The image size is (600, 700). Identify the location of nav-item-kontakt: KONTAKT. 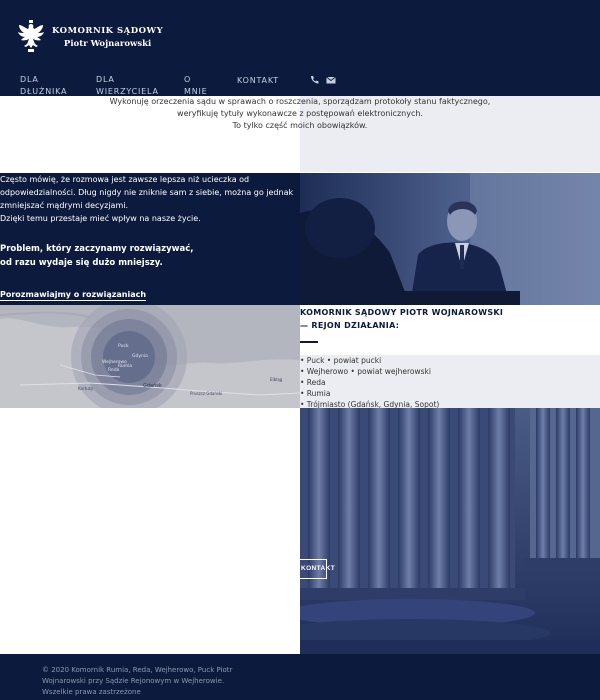
(258, 81).